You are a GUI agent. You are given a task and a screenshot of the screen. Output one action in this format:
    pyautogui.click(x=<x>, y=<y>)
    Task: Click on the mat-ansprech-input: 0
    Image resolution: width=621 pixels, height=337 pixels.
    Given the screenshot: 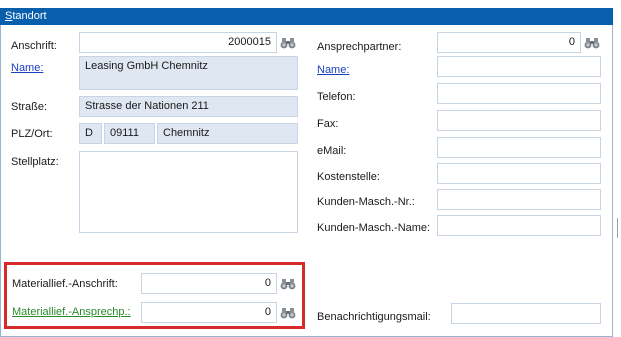 What is the action you would take?
    pyautogui.click(x=209, y=312)
    